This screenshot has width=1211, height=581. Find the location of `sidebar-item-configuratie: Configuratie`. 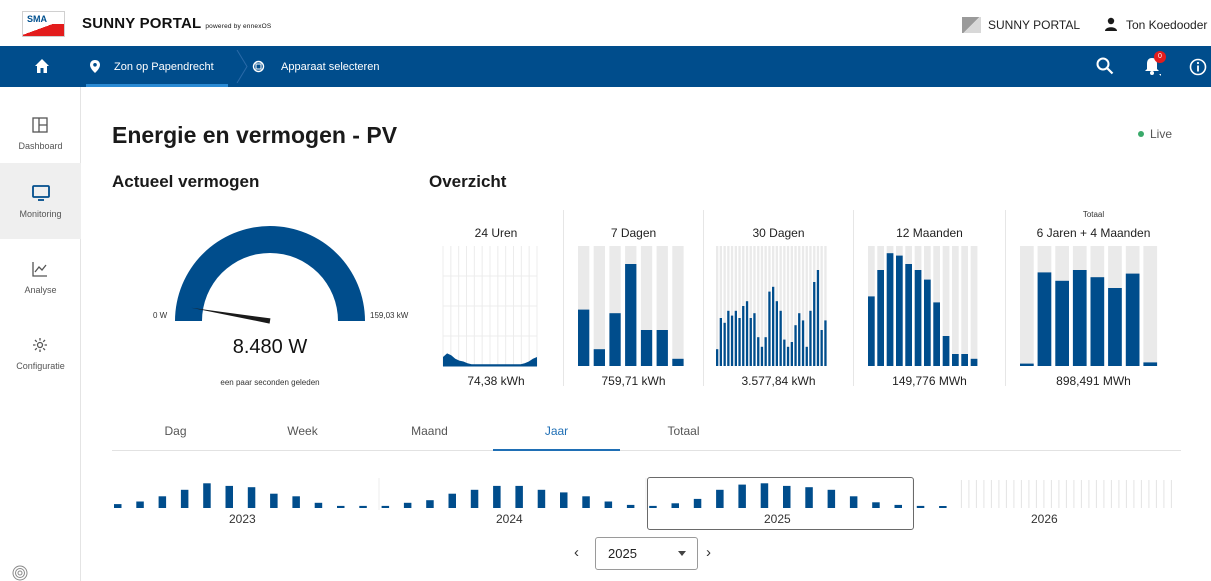

sidebar-item-configuratie: Configuratie is located at coordinates (40, 353).